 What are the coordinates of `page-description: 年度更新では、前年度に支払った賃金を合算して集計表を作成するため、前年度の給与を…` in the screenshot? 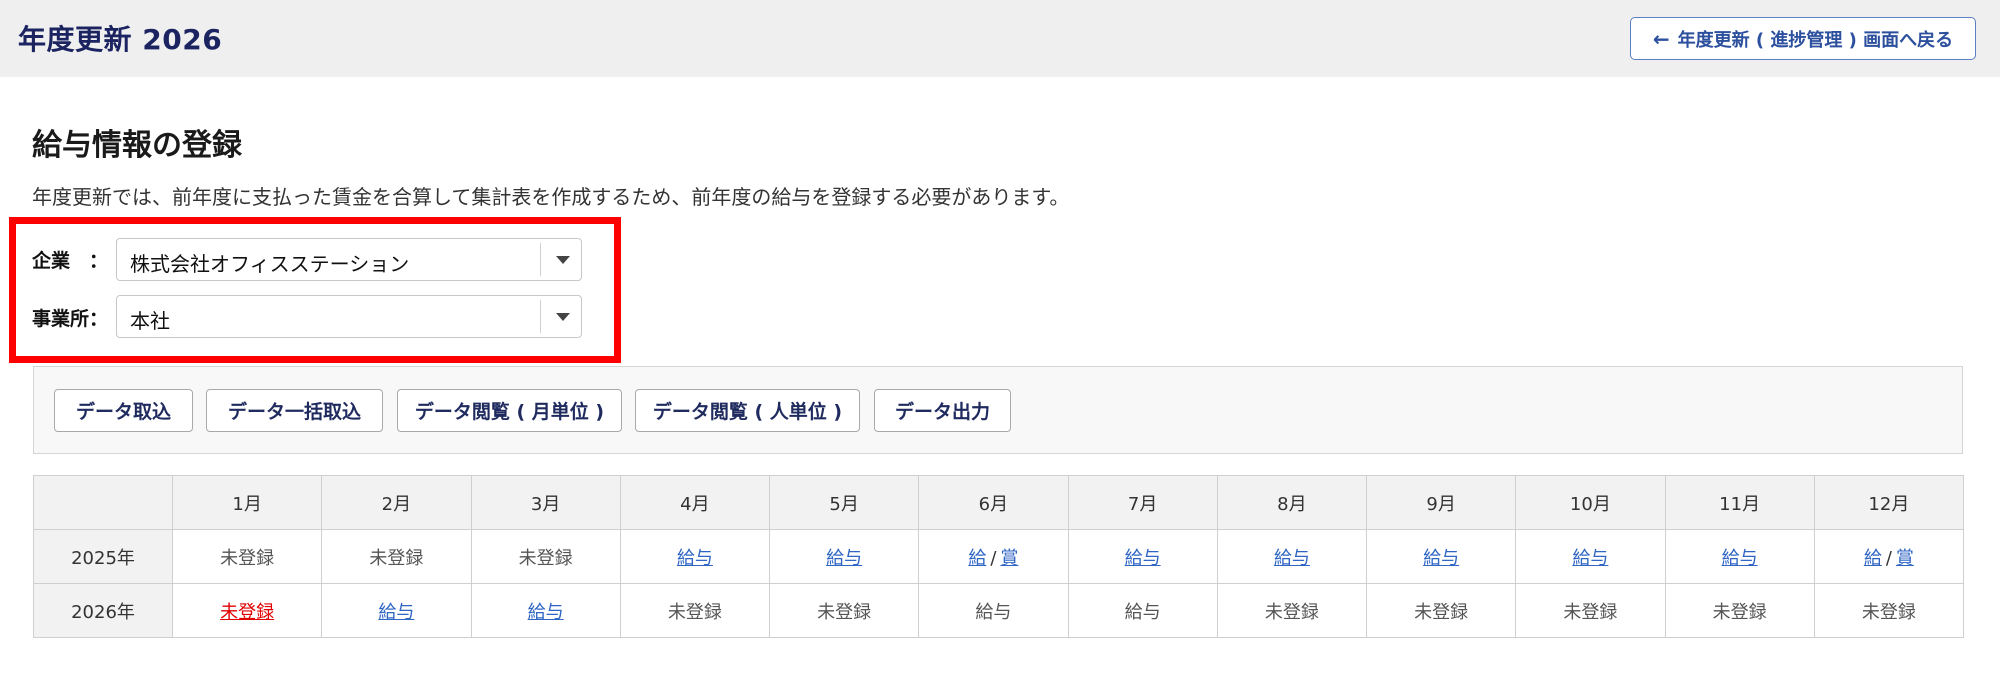 It's located at (551, 197).